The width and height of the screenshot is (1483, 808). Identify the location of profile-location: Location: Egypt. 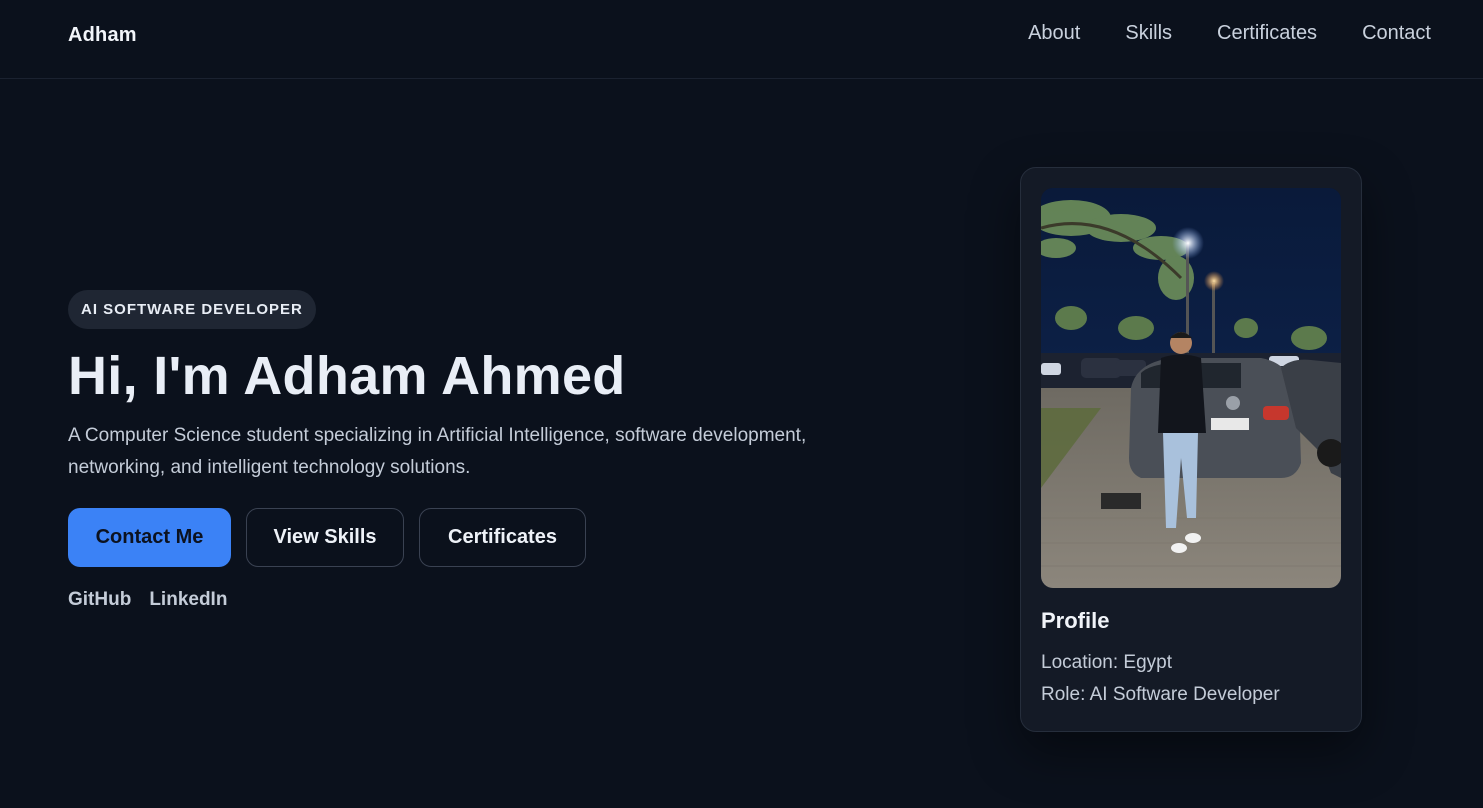
(1106, 663).